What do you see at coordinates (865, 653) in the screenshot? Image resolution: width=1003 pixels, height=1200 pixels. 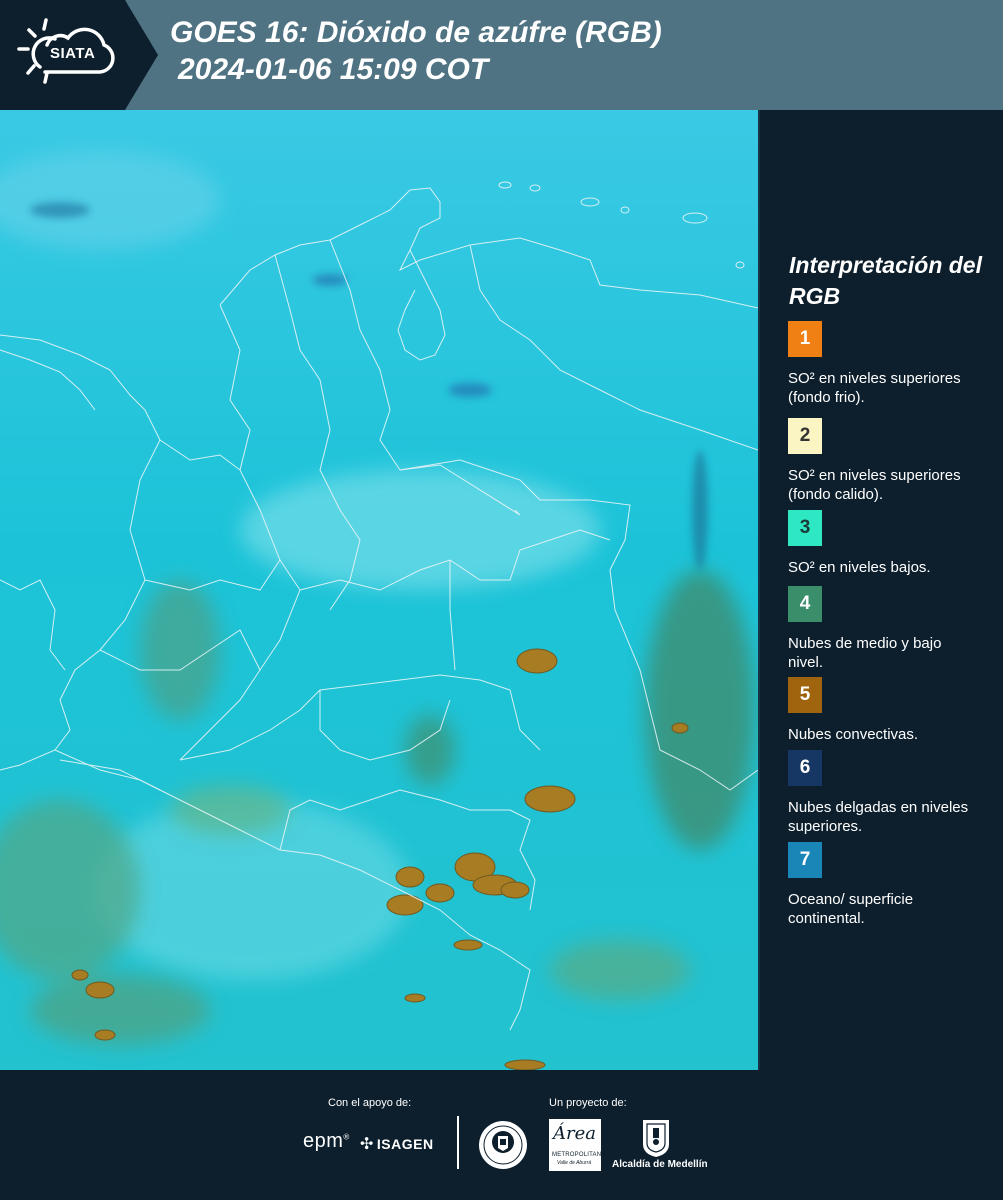 I see `legend-label: Nubes de medio y bajo nivel.` at bounding box center [865, 653].